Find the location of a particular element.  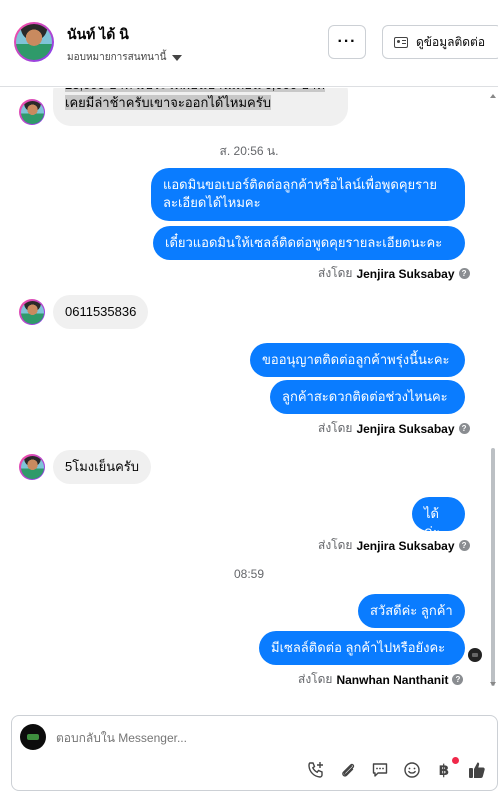

view-contact-info-label: ดูข้อมูลติดต่อ is located at coordinates (451, 41).